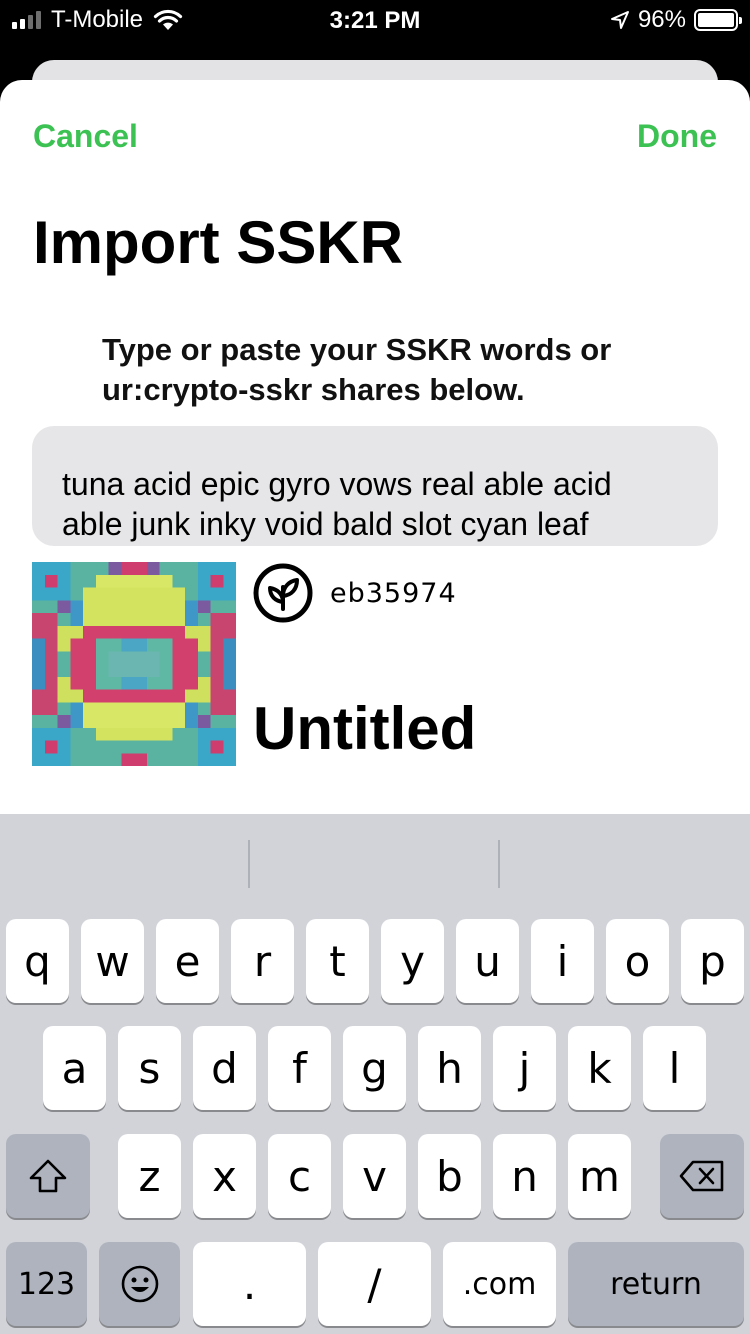 This screenshot has width=750, height=1334. I want to click on key-f: f, so click(299, 1068).